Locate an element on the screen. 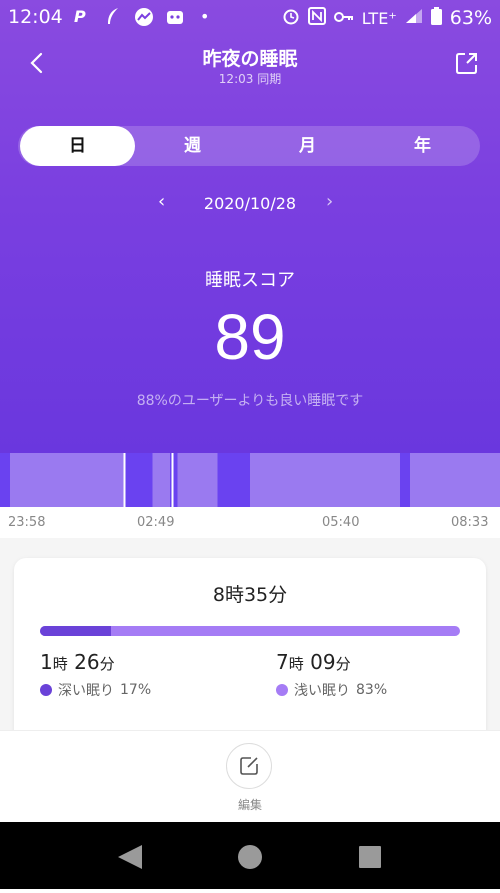 Image resolution: width=500 pixels, height=893 pixels. edit-icon is located at coordinates (249, 766).